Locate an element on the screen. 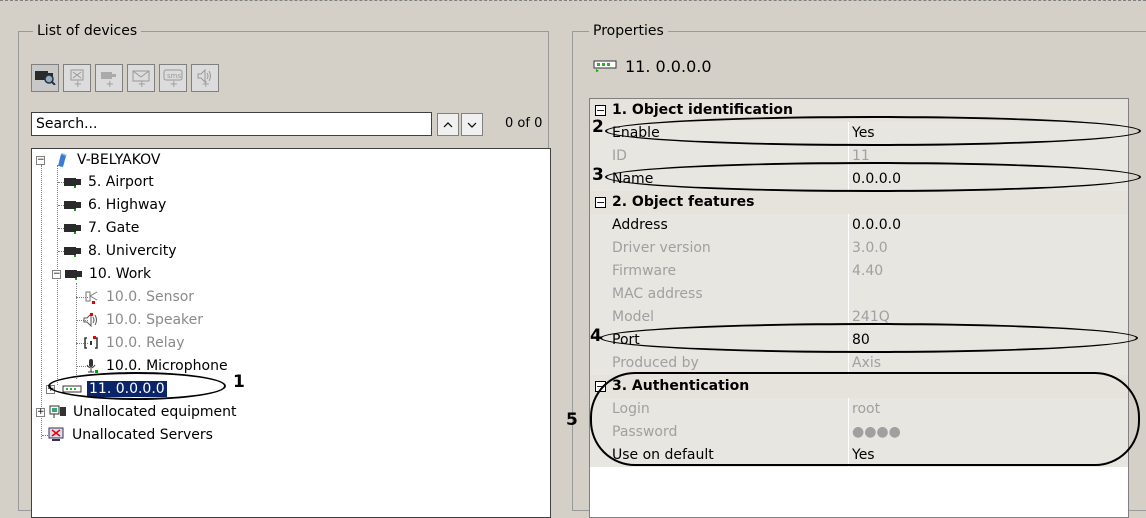  tree-label: 10.0. Relay is located at coordinates (145, 343).